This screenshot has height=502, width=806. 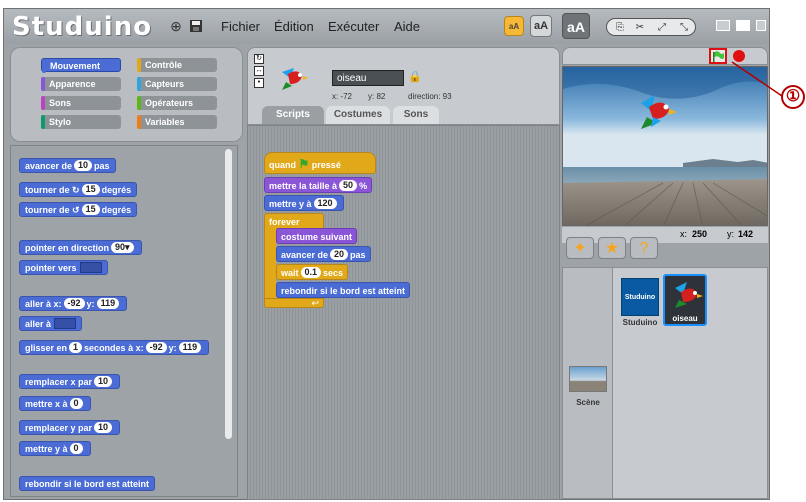 I want to click on sprite-studuino-label: Studuino, so click(x=640, y=322).